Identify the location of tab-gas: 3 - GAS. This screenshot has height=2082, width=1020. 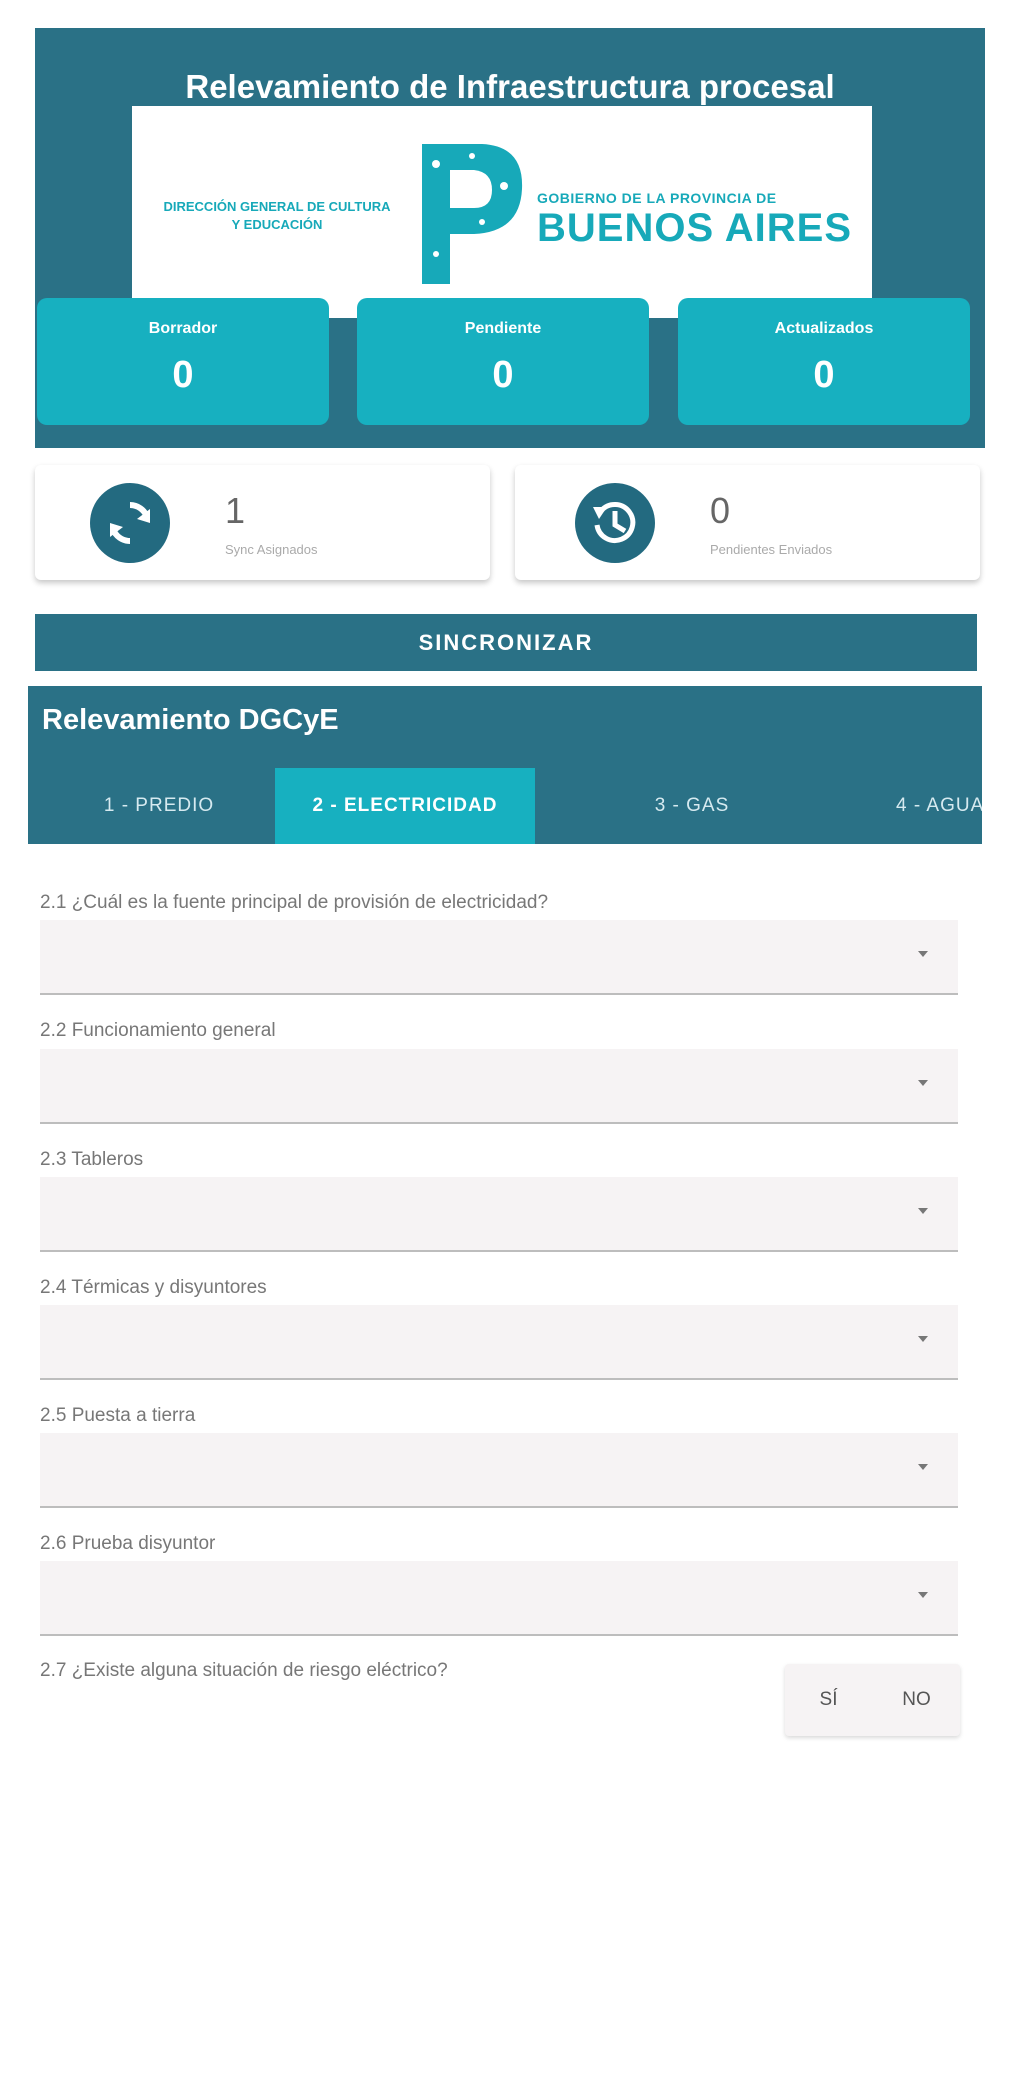
(692, 806).